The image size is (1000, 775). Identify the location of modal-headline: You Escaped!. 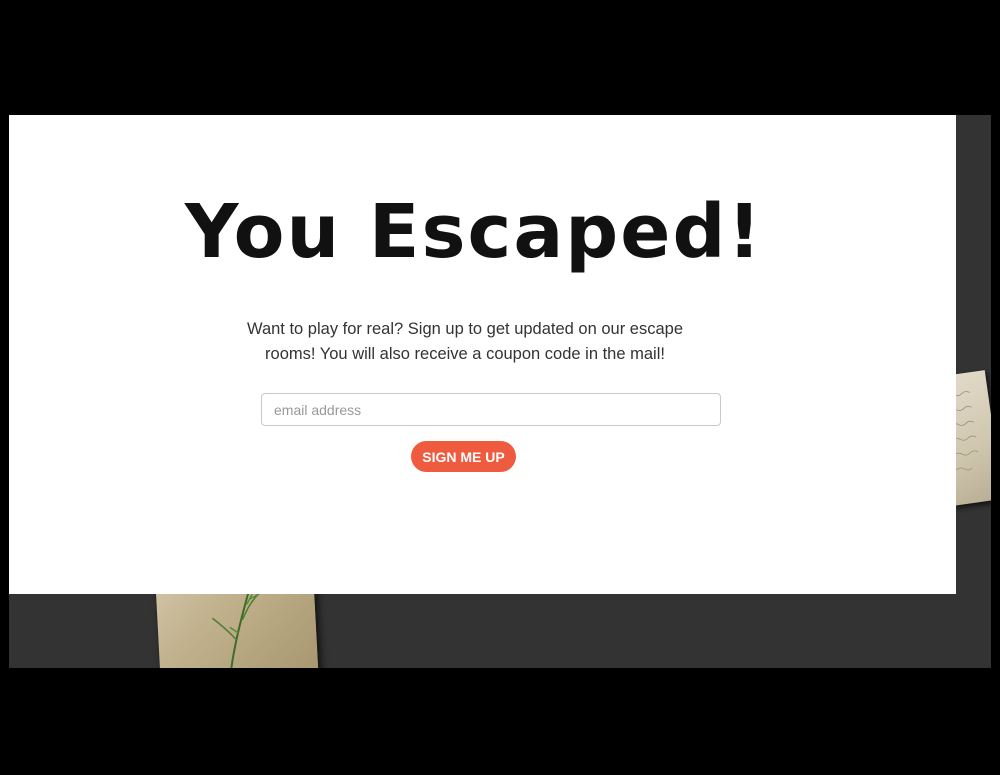
(474, 232).